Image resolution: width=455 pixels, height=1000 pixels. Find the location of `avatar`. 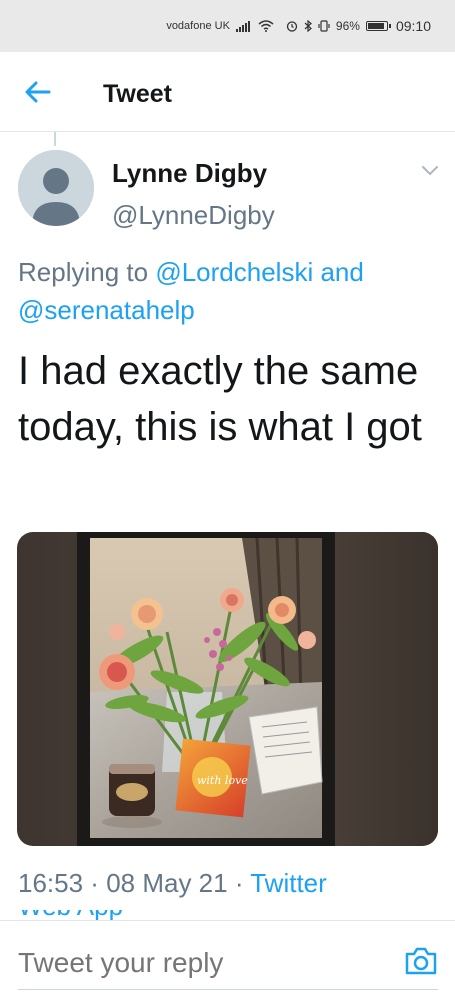

avatar is located at coordinates (56, 188).